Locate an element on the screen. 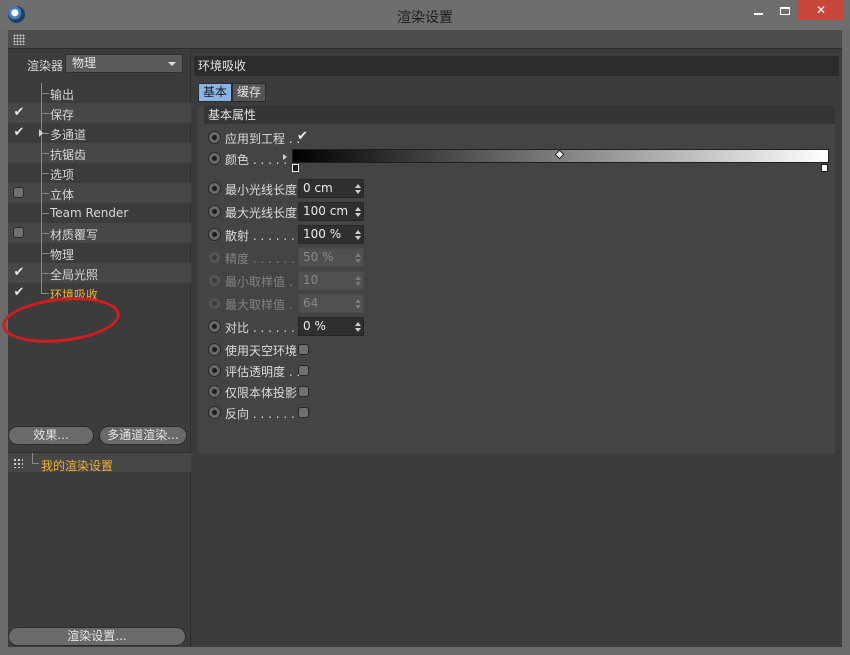 This screenshot has height=655, width=850. maximize-icon is located at coordinates (785, 10).